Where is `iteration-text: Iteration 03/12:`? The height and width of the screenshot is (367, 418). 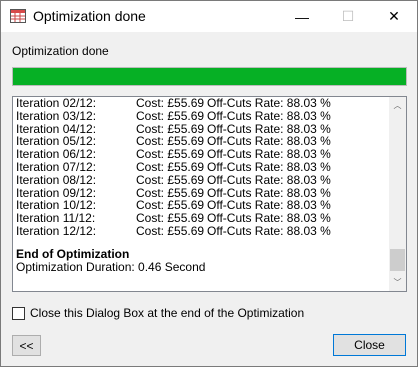
iteration-text: Iteration 03/12: is located at coordinates (56, 115).